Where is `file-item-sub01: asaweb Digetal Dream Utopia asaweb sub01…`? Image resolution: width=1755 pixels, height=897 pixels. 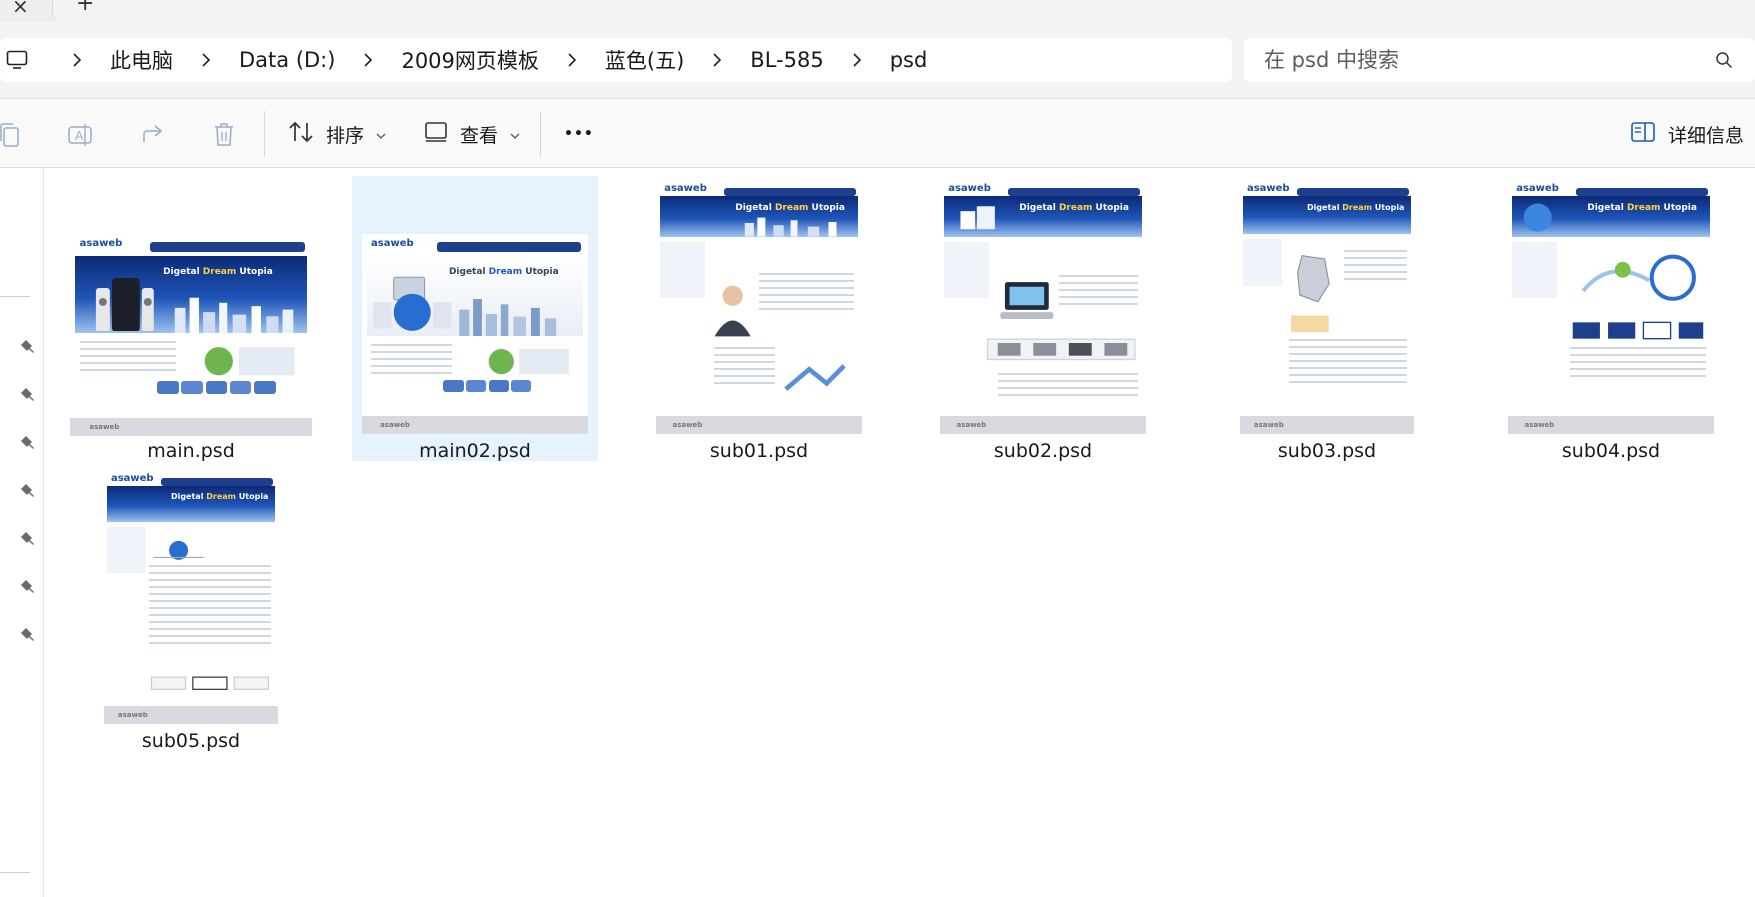 file-item-sub01: asaweb Digetal Dream Utopia asaweb sub01… is located at coordinates (759, 319).